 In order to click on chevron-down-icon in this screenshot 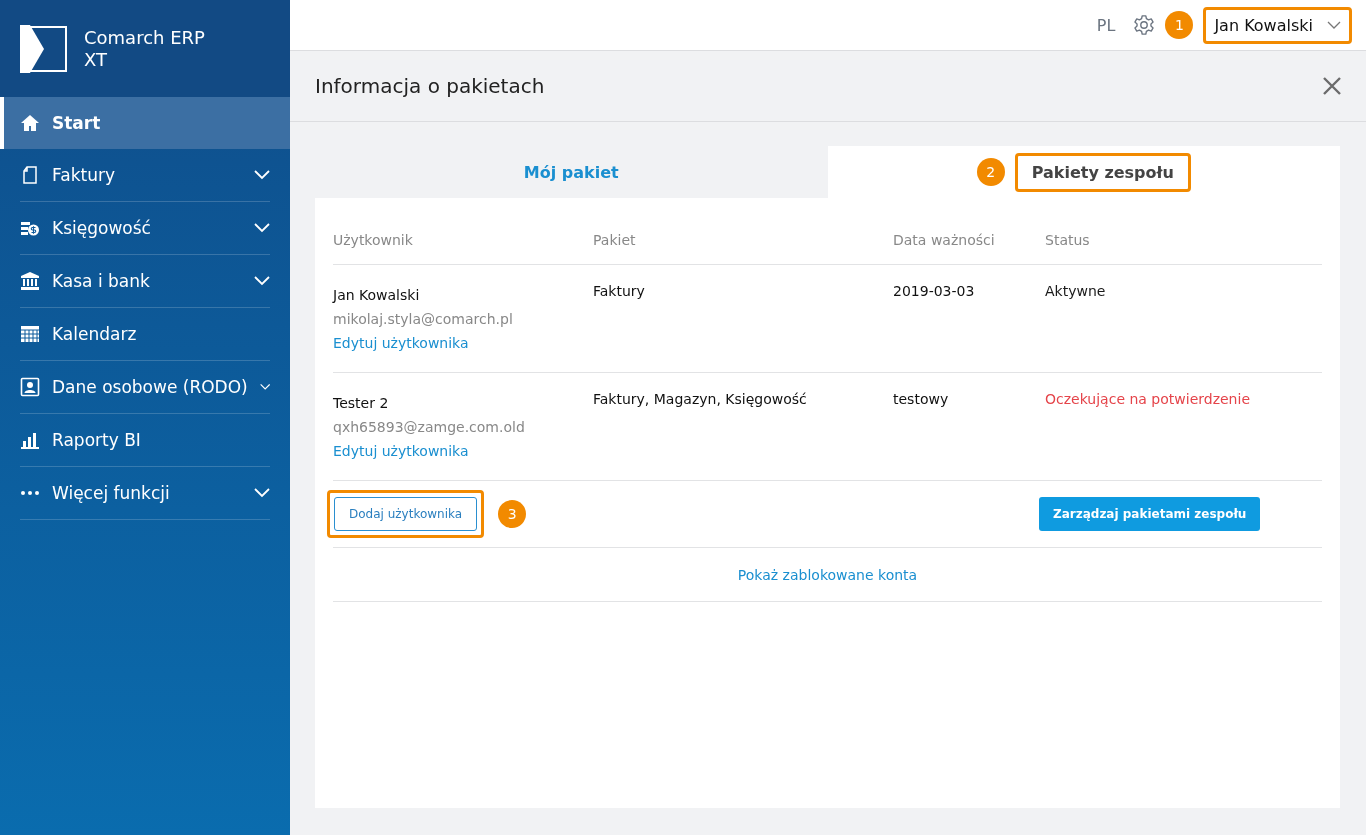, I will do `click(1334, 25)`.